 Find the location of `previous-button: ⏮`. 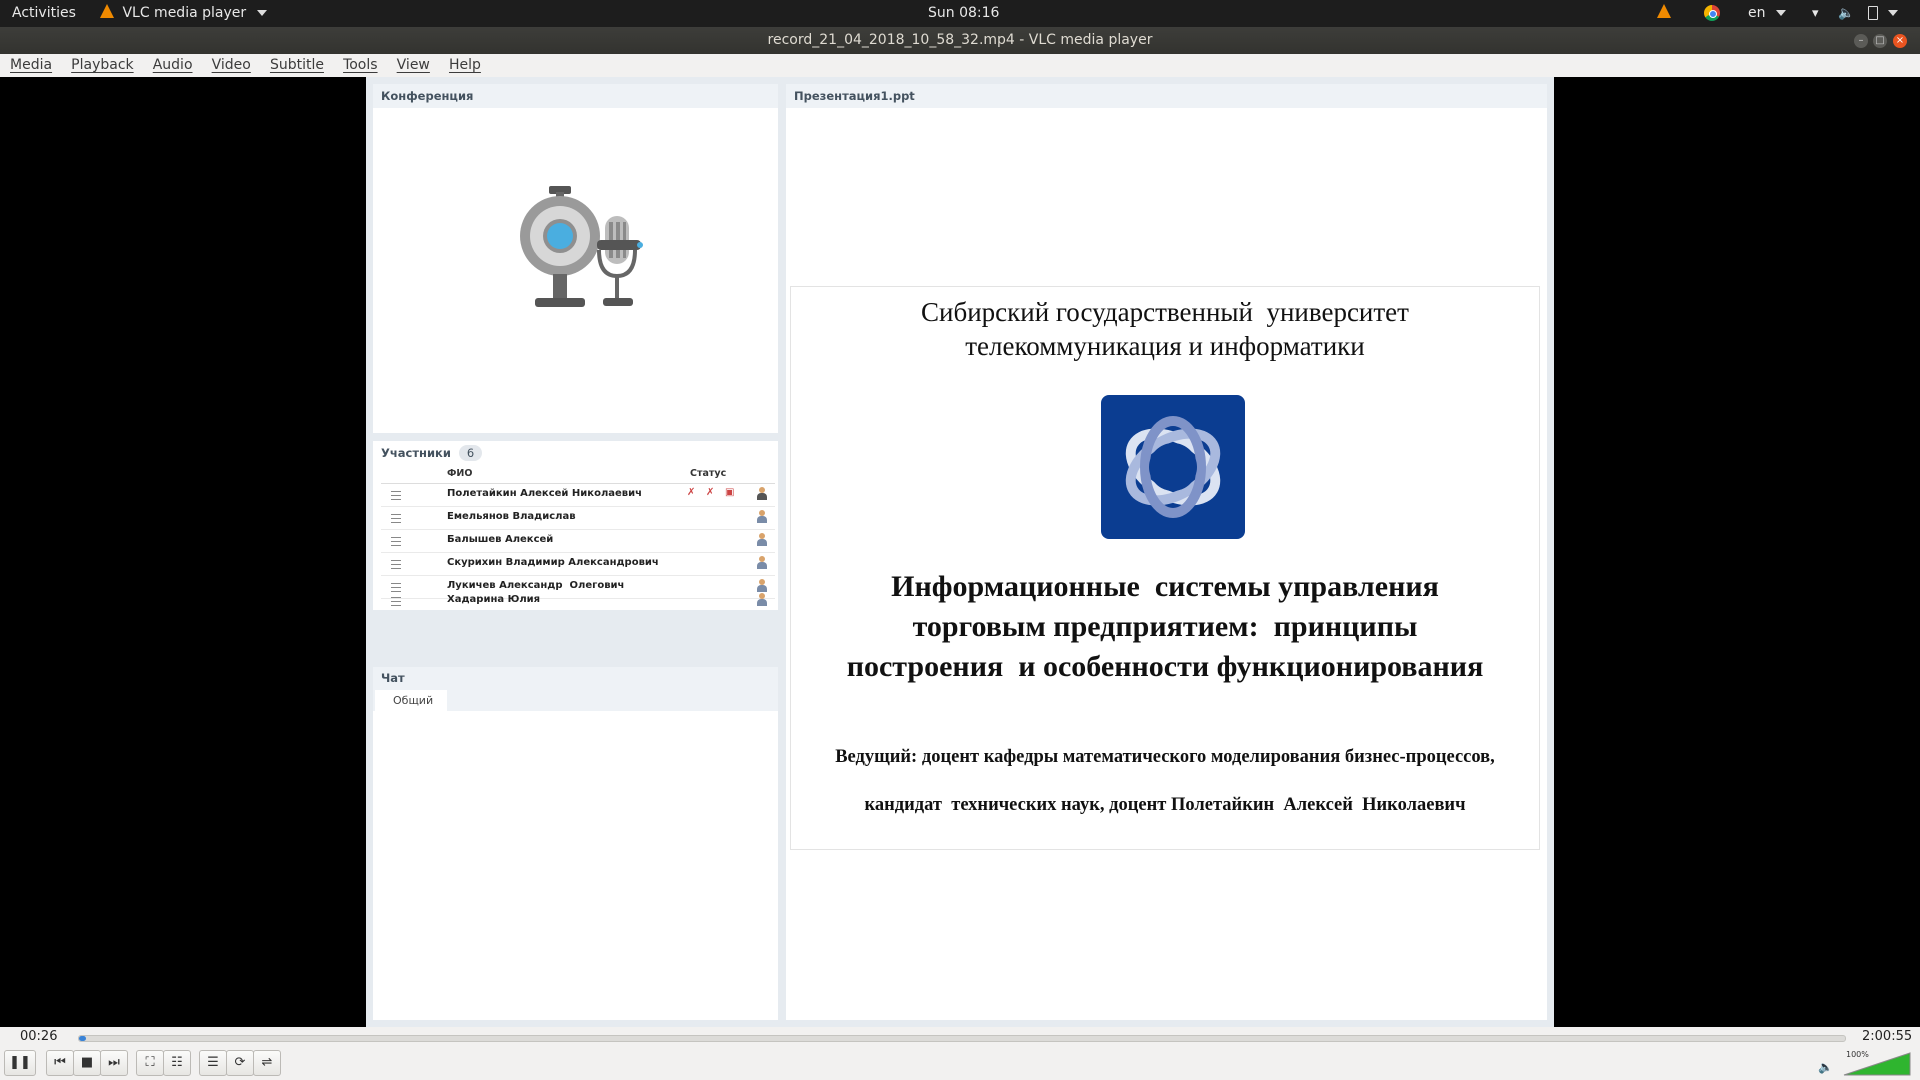

previous-button: ⏮ is located at coordinates (60, 1063).